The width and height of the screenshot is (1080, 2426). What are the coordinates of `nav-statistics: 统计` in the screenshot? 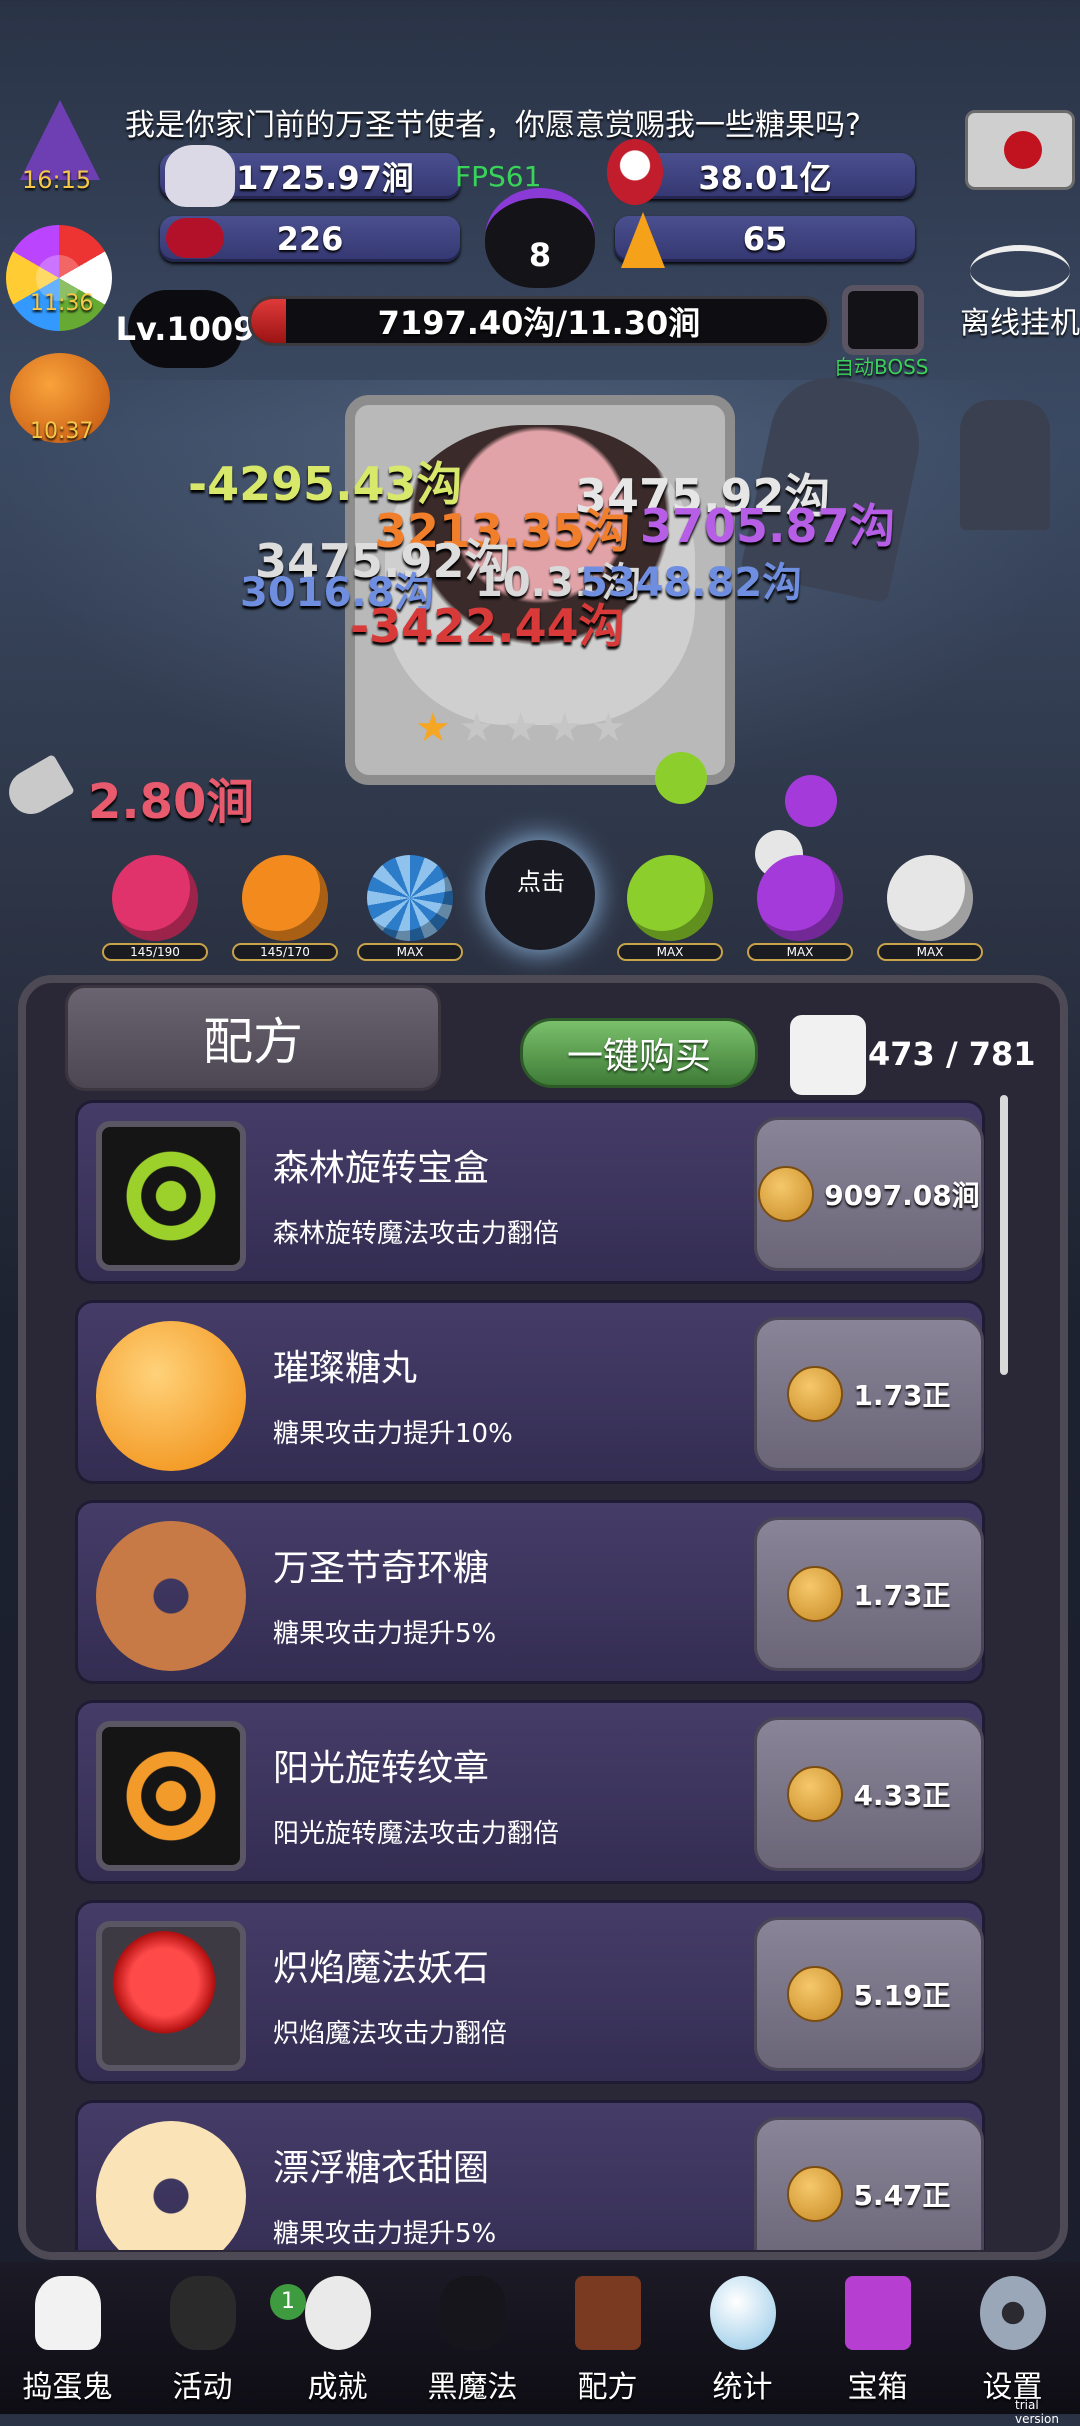 It's located at (742, 2338).